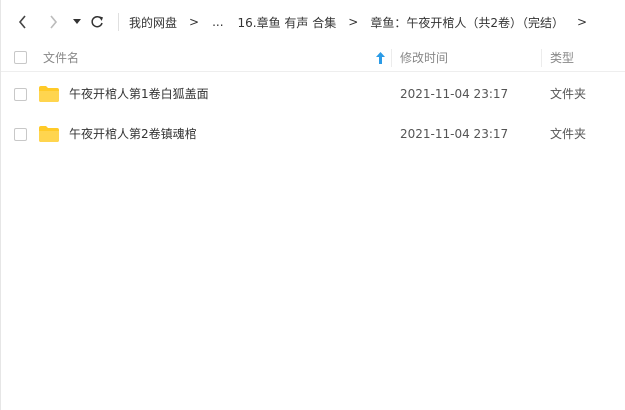  Describe the element at coordinates (61, 58) in the screenshot. I see `column-header-name: 文件名` at that location.